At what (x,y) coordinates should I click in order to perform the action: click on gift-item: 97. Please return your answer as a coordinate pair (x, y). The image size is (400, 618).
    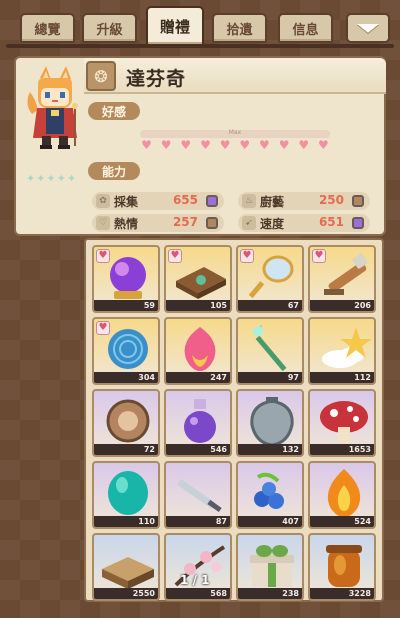
    Looking at the image, I should click on (270, 351).